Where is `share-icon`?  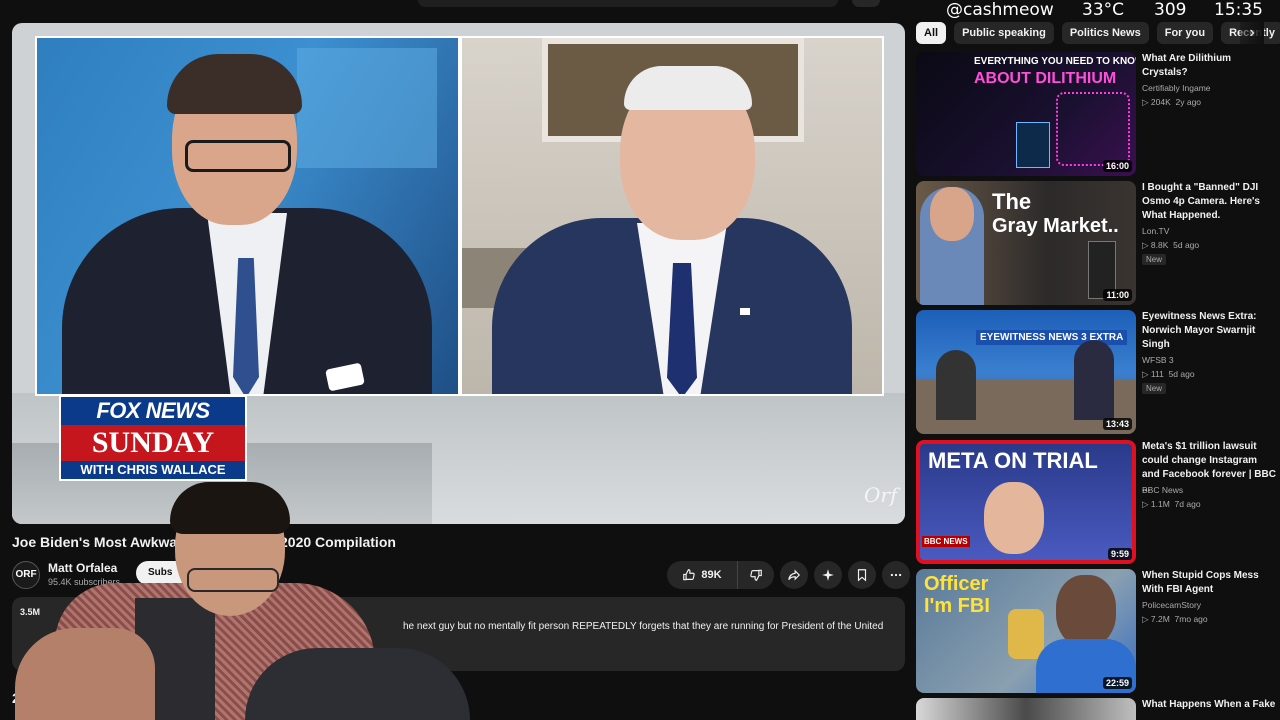
share-icon is located at coordinates (794, 575).